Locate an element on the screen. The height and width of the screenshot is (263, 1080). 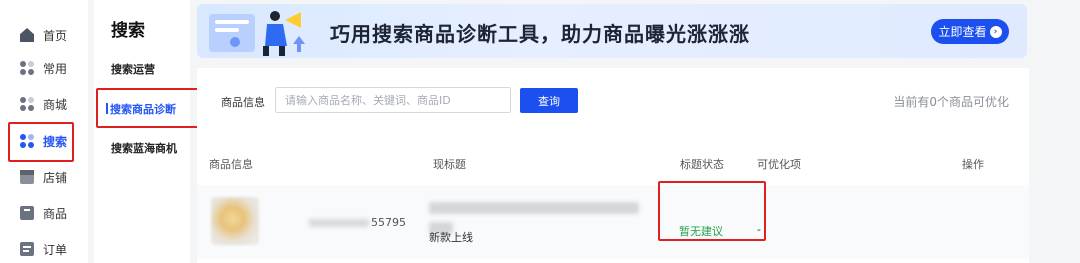
nav-label: 首页 is located at coordinates (55, 35).